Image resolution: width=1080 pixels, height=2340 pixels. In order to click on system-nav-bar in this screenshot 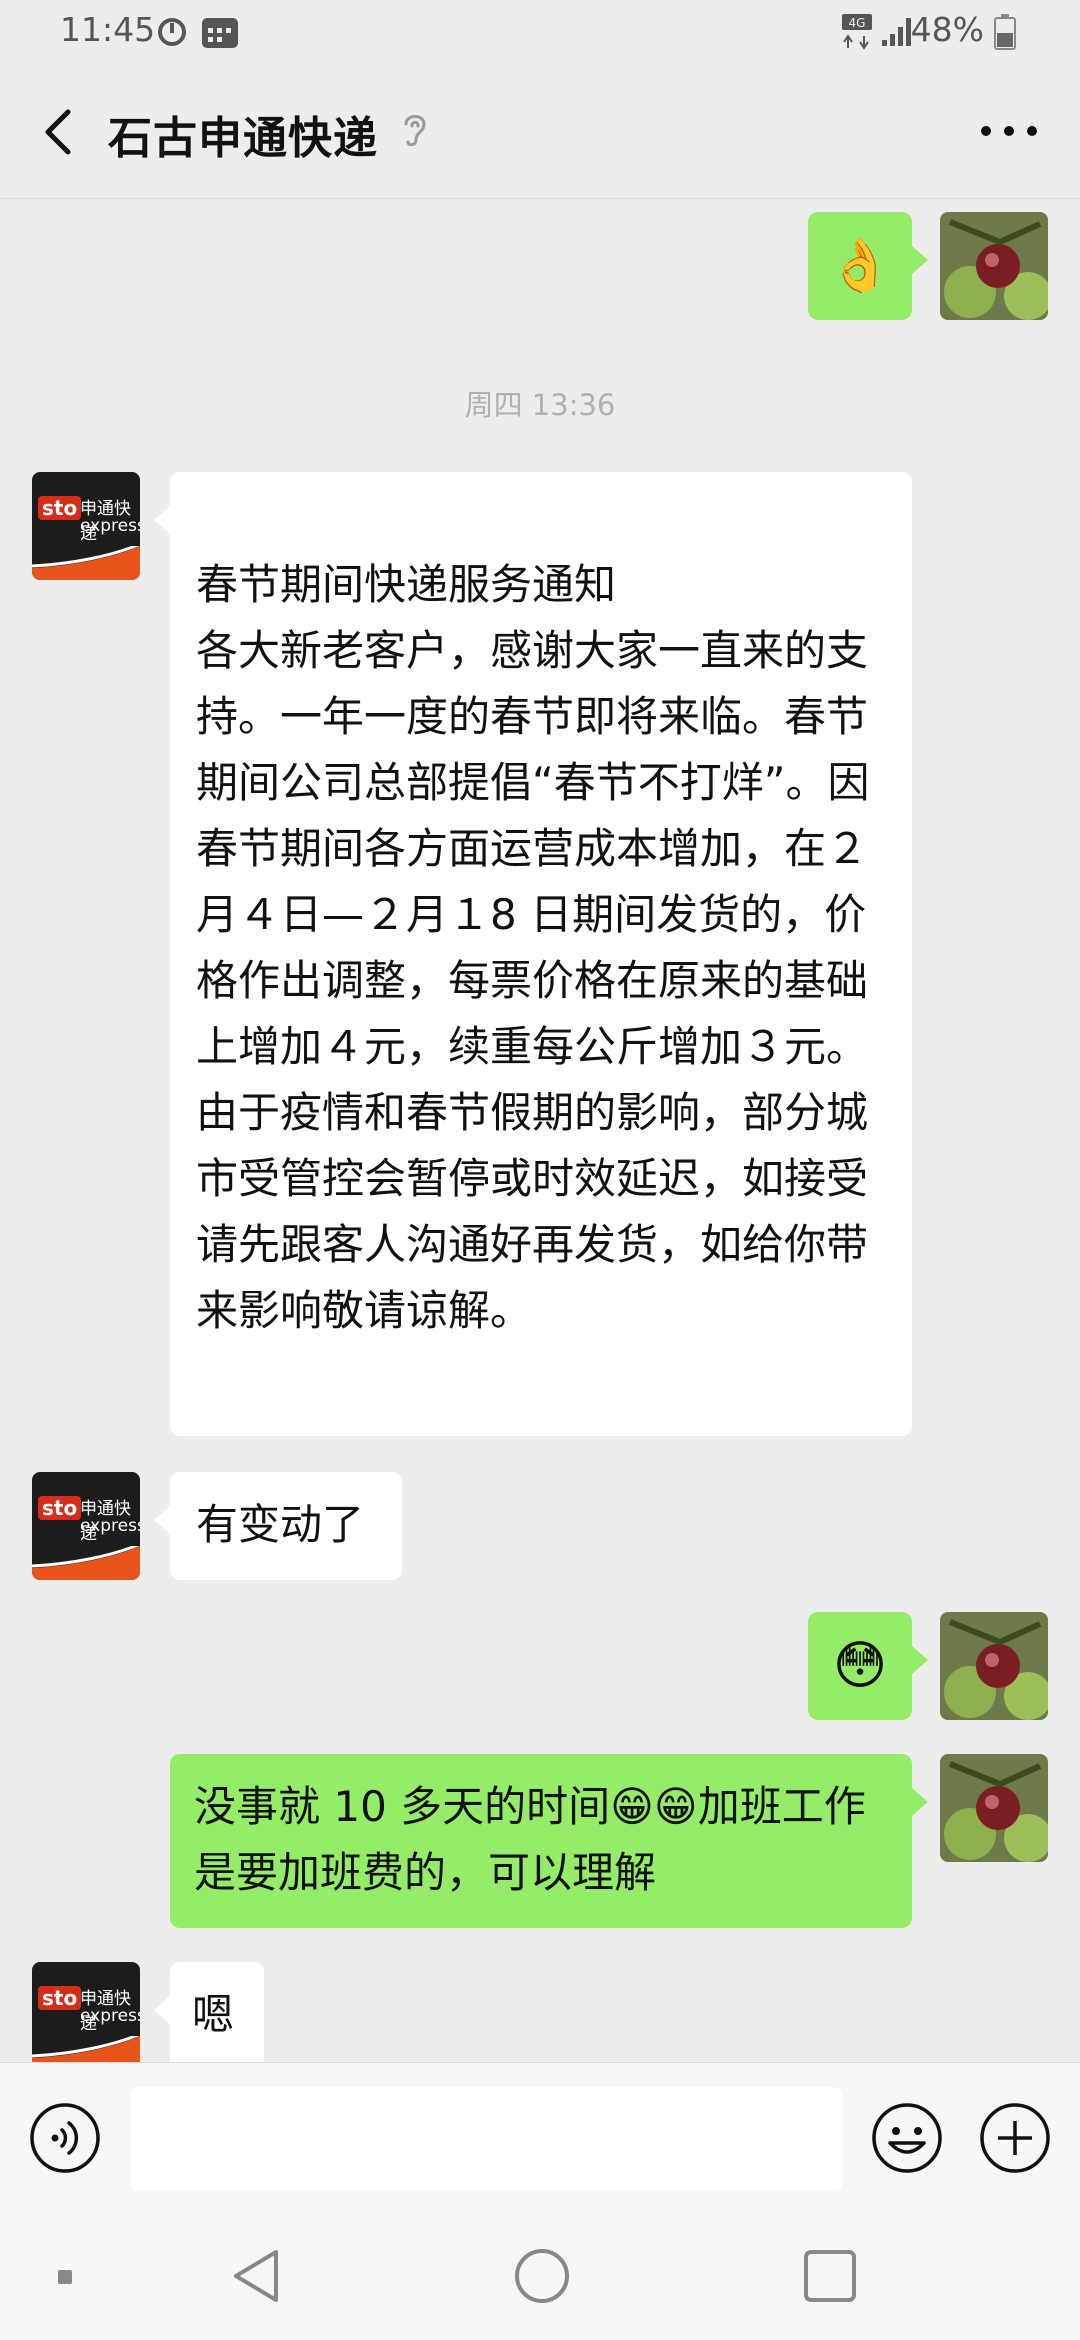, I will do `click(540, 2276)`.